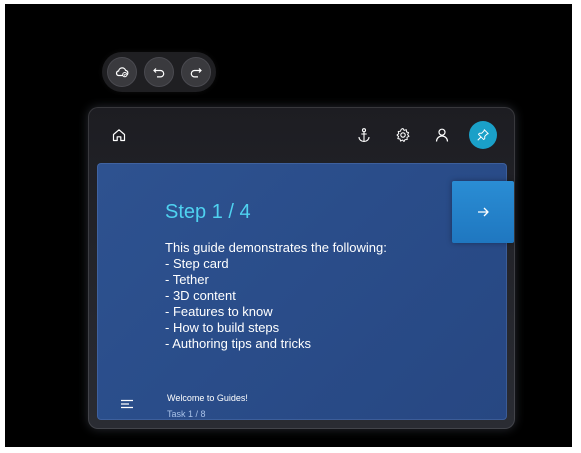 The height and width of the screenshot is (453, 581). I want to click on cloud-sync-button, so click(122, 72).